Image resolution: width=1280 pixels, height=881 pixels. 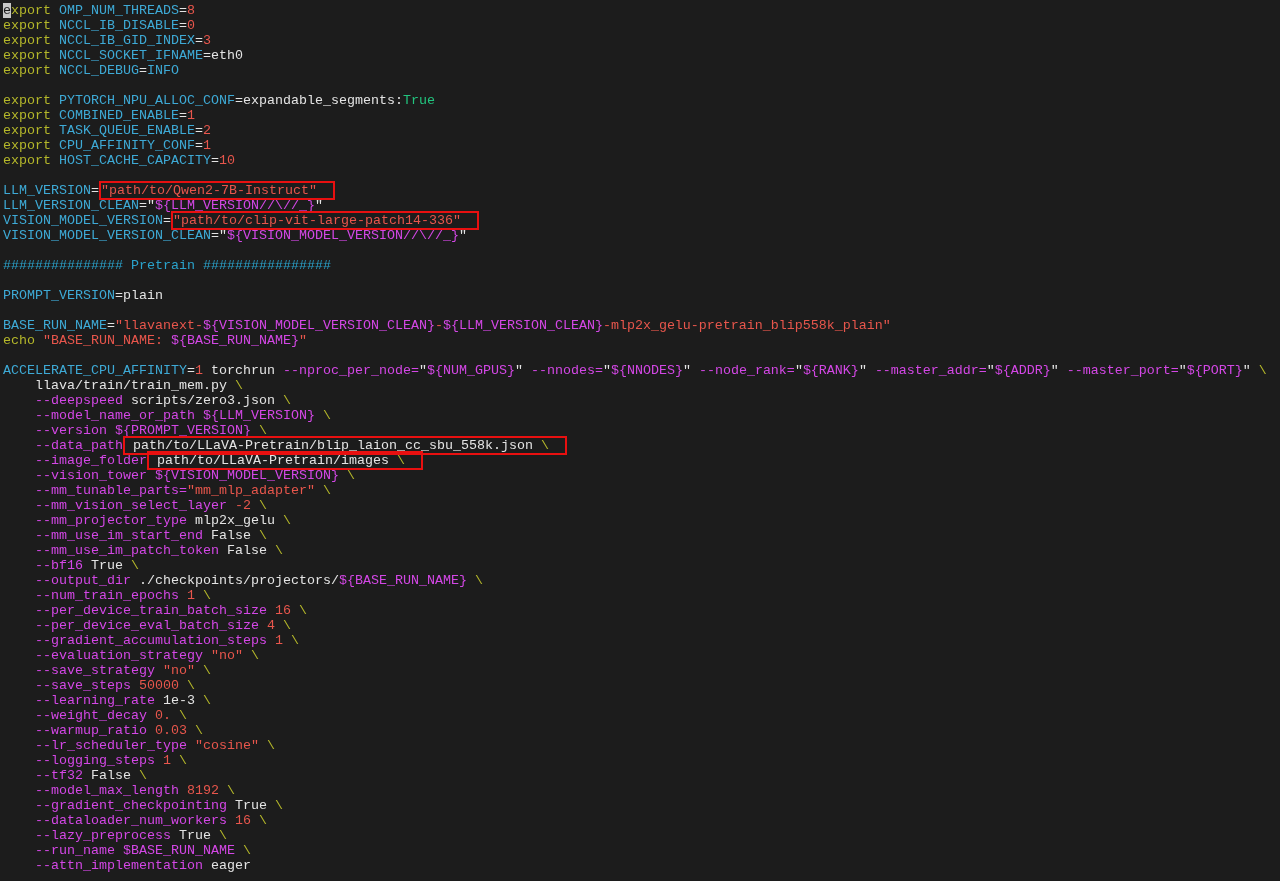 What do you see at coordinates (123, 700) in the screenshot?
I see `code-line: --learning_rate 1e-3 \` at bounding box center [123, 700].